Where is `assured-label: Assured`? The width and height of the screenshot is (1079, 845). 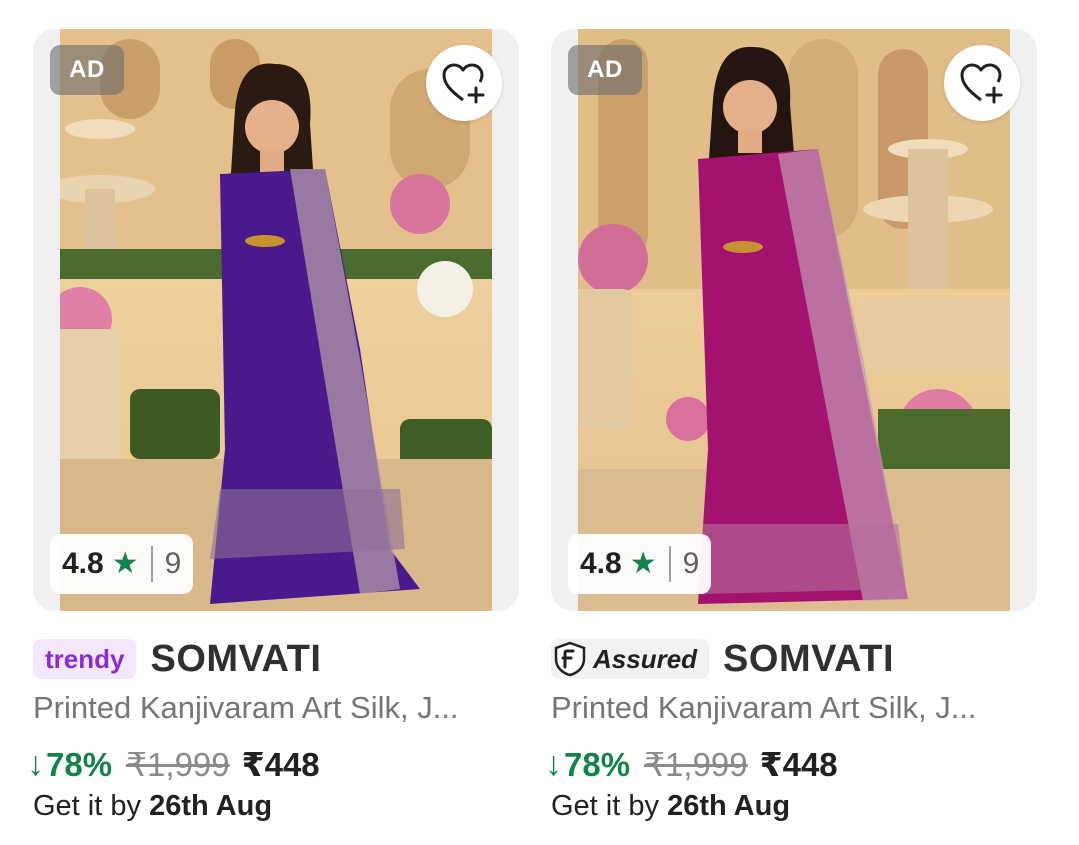 assured-label: Assured is located at coordinates (645, 658).